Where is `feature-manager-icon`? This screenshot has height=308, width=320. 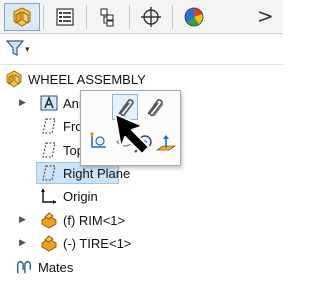 feature-manager-icon is located at coordinates (22, 17).